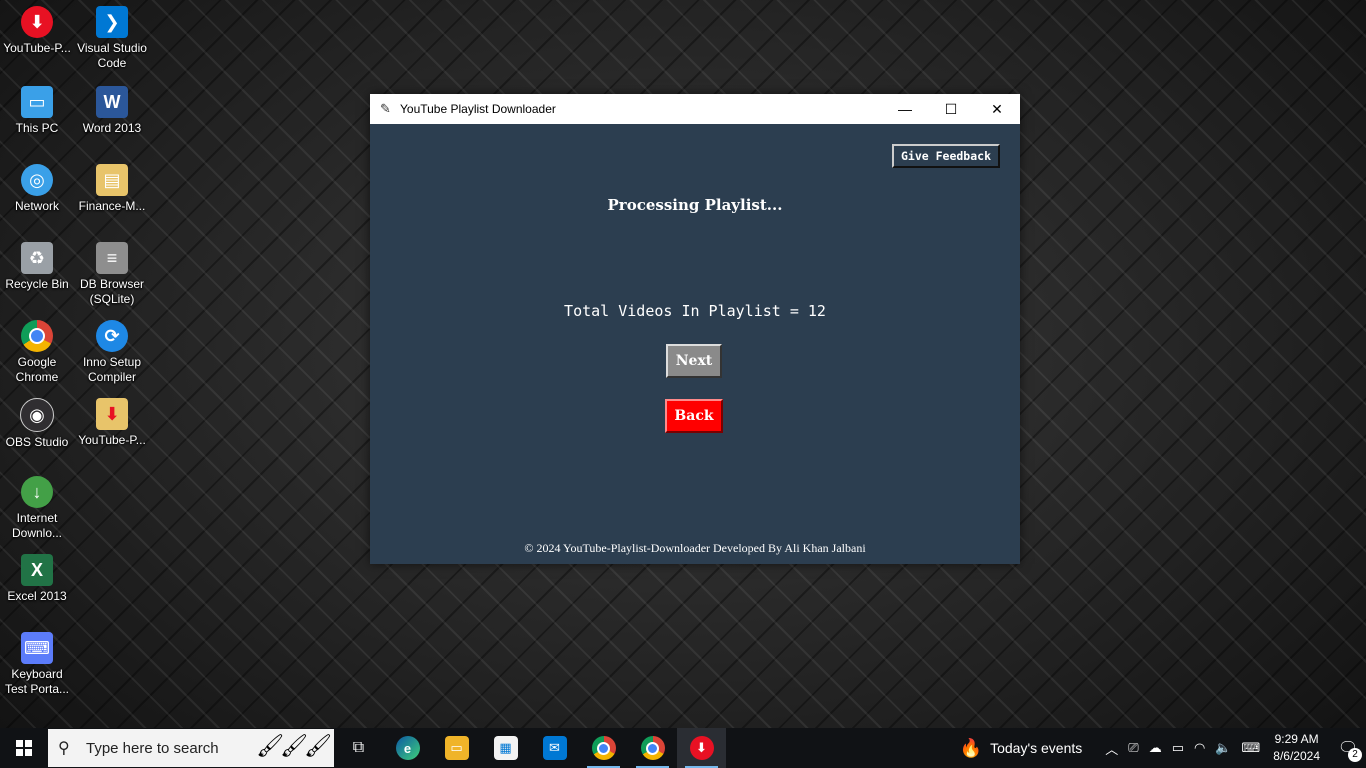  I want to click on excel-icon: X, so click(37, 570).